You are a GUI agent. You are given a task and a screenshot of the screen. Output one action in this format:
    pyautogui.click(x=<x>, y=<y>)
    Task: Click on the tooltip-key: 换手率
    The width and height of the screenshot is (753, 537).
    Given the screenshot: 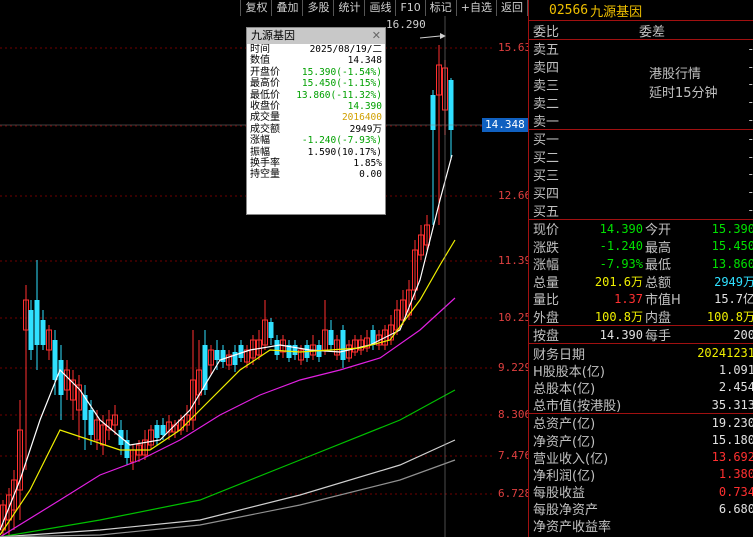 What is the action you would take?
    pyautogui.click(x=265, y=163)
    